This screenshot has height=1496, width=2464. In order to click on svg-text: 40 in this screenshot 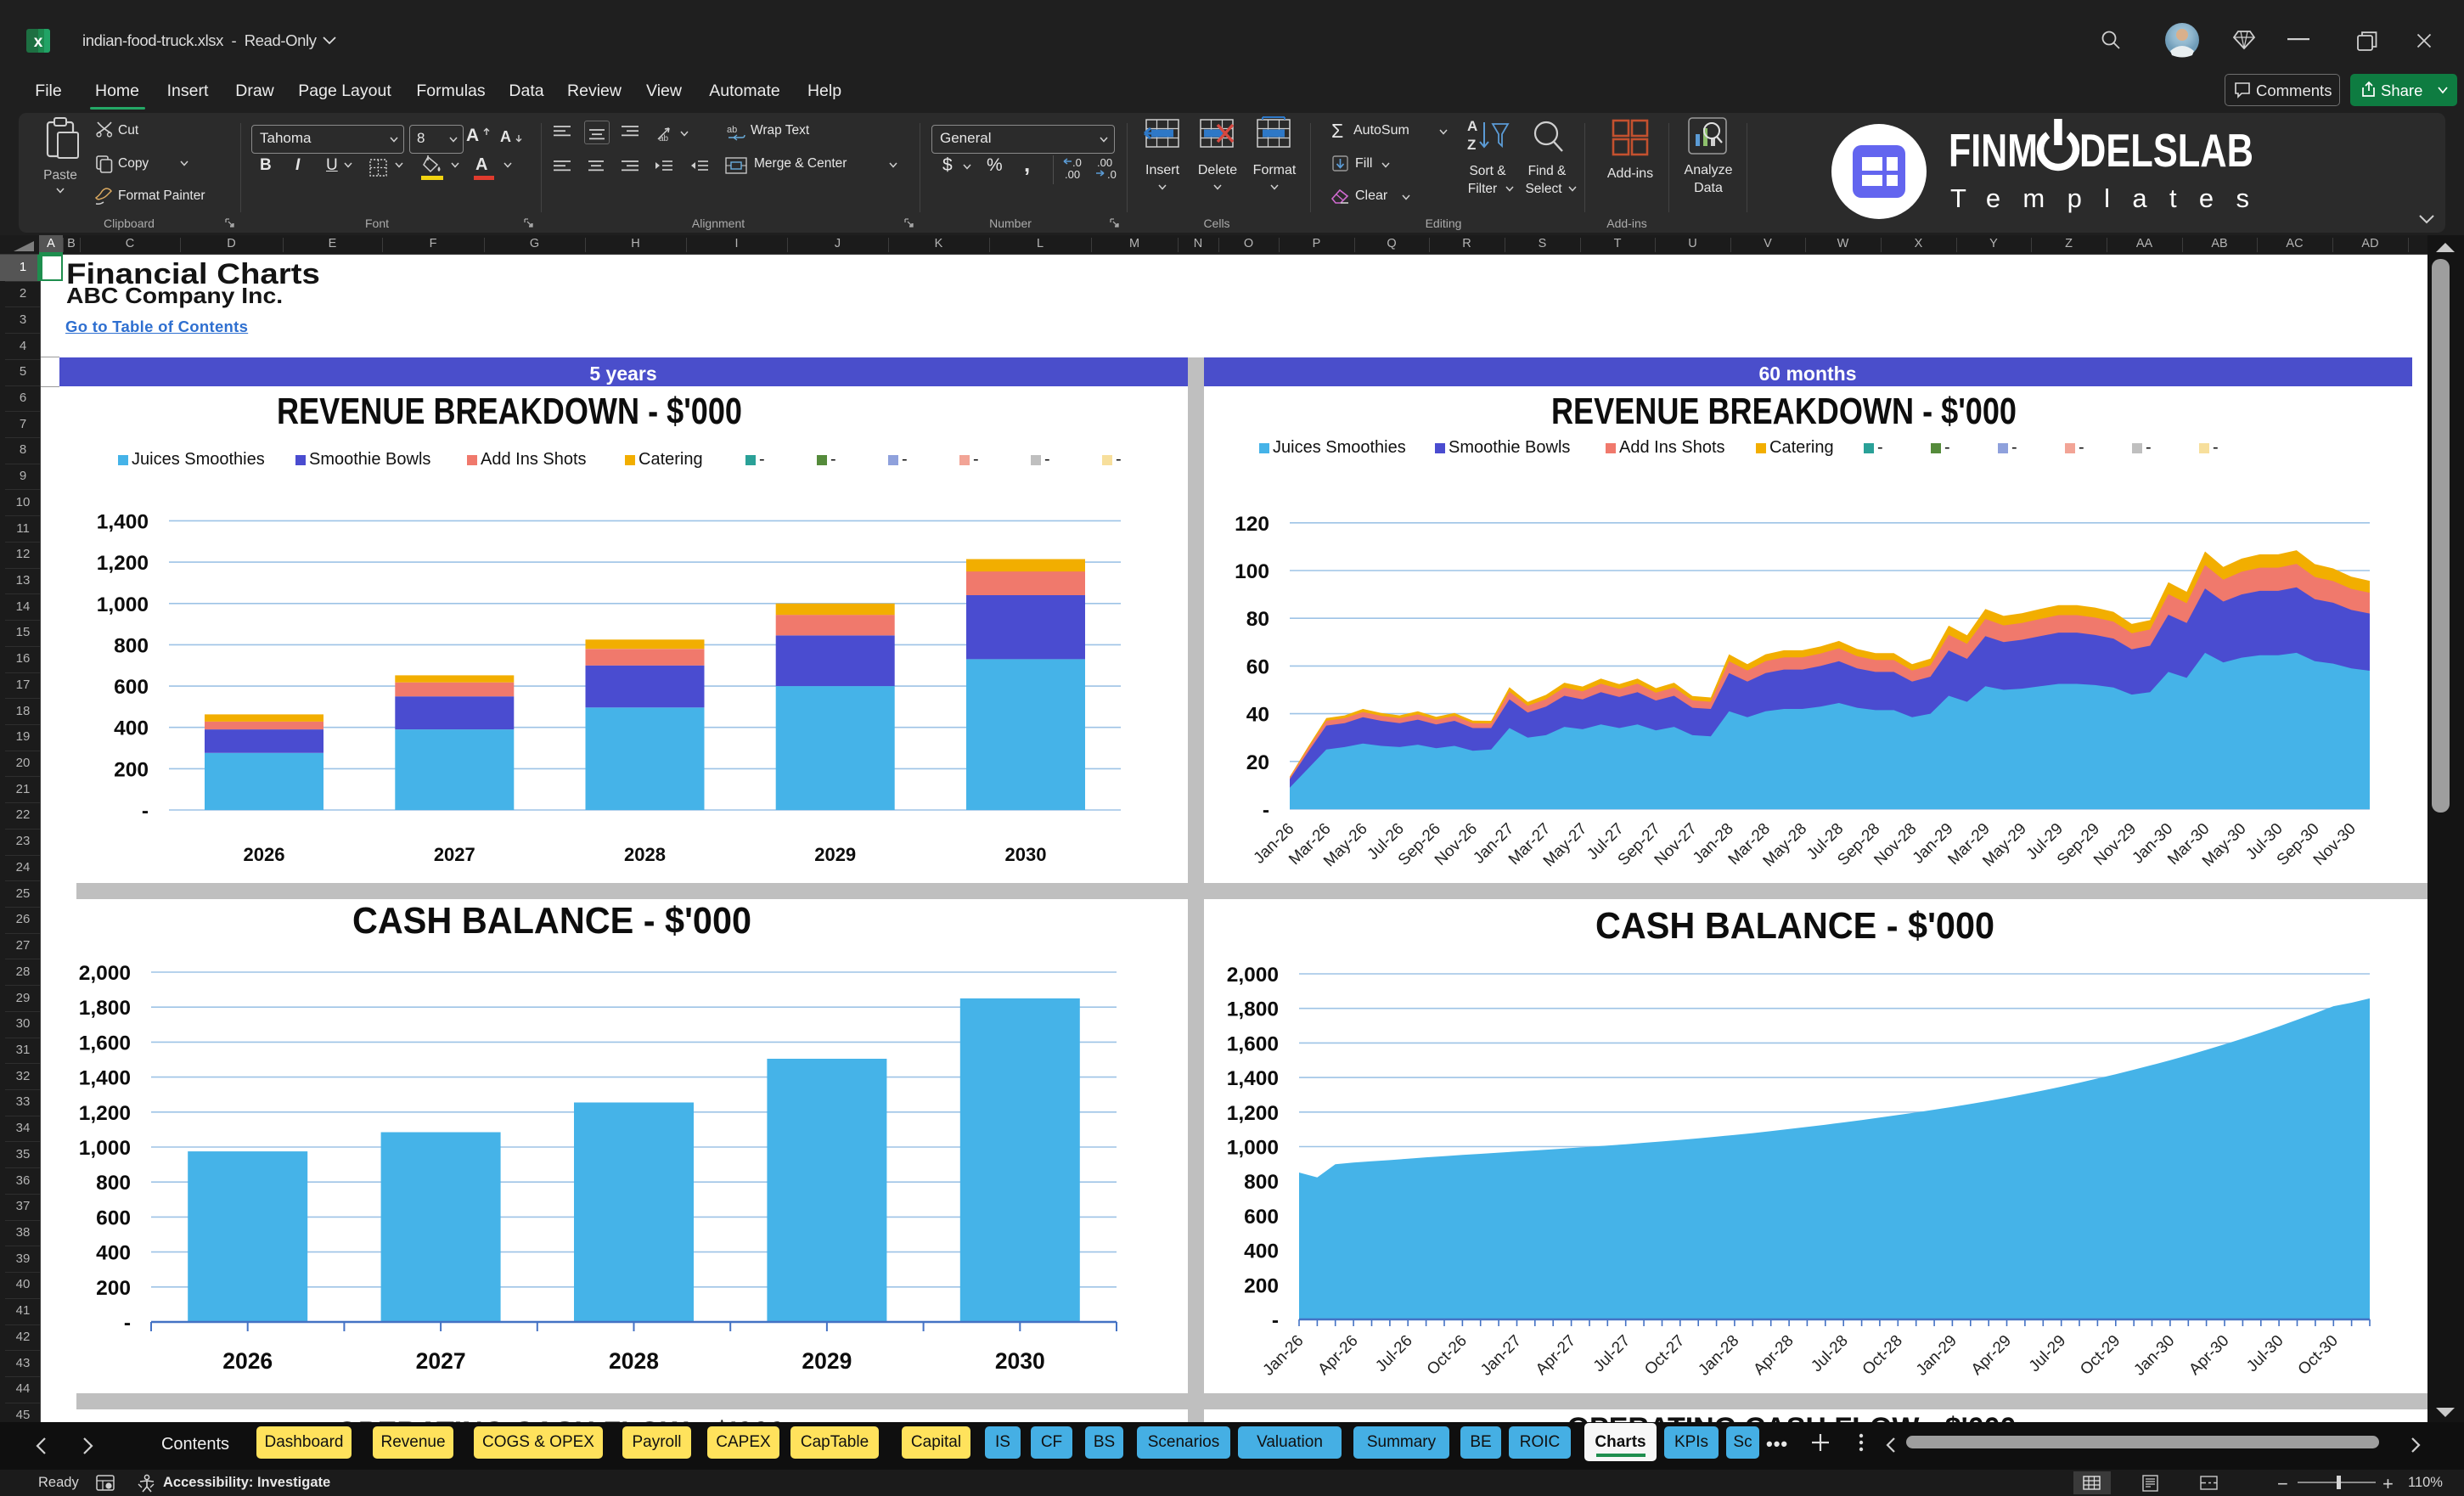, I will do `click(1257, 715)`.